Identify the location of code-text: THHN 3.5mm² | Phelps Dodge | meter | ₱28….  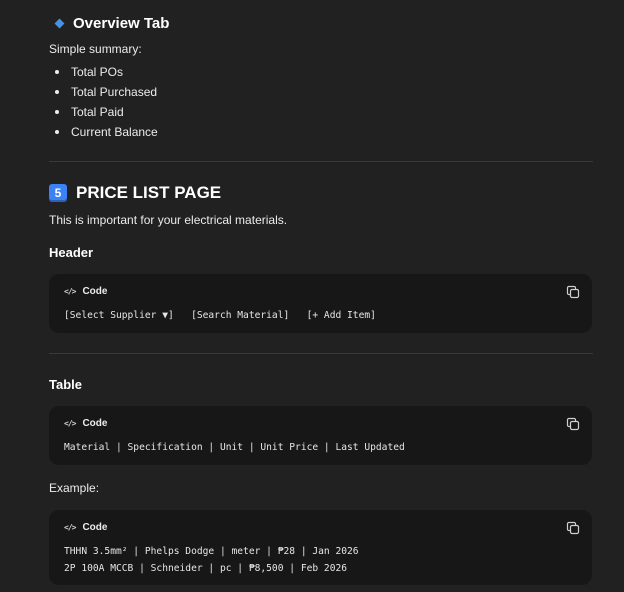
(211, 551).